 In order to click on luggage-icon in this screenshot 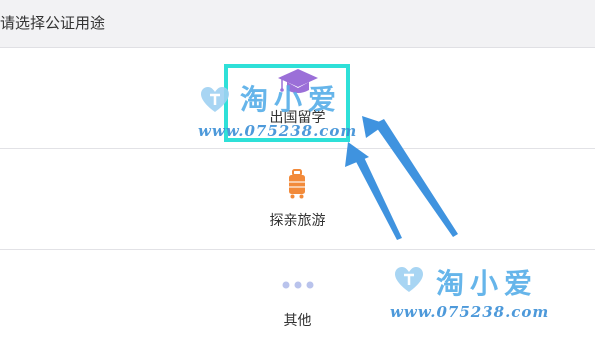, I will do `click(297, 184)`.